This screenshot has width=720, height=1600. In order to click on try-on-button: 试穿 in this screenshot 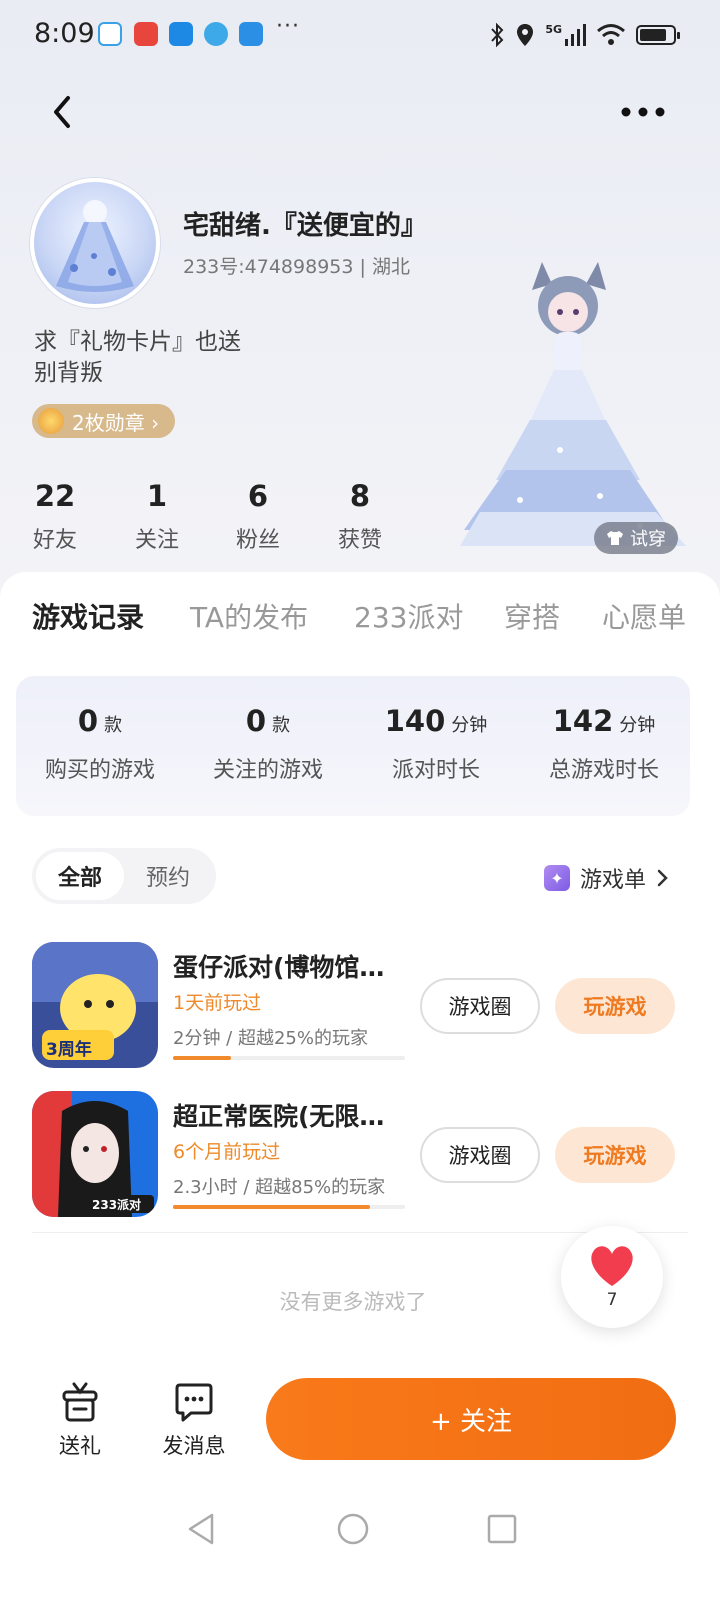, I will do `click(636, 538)`.